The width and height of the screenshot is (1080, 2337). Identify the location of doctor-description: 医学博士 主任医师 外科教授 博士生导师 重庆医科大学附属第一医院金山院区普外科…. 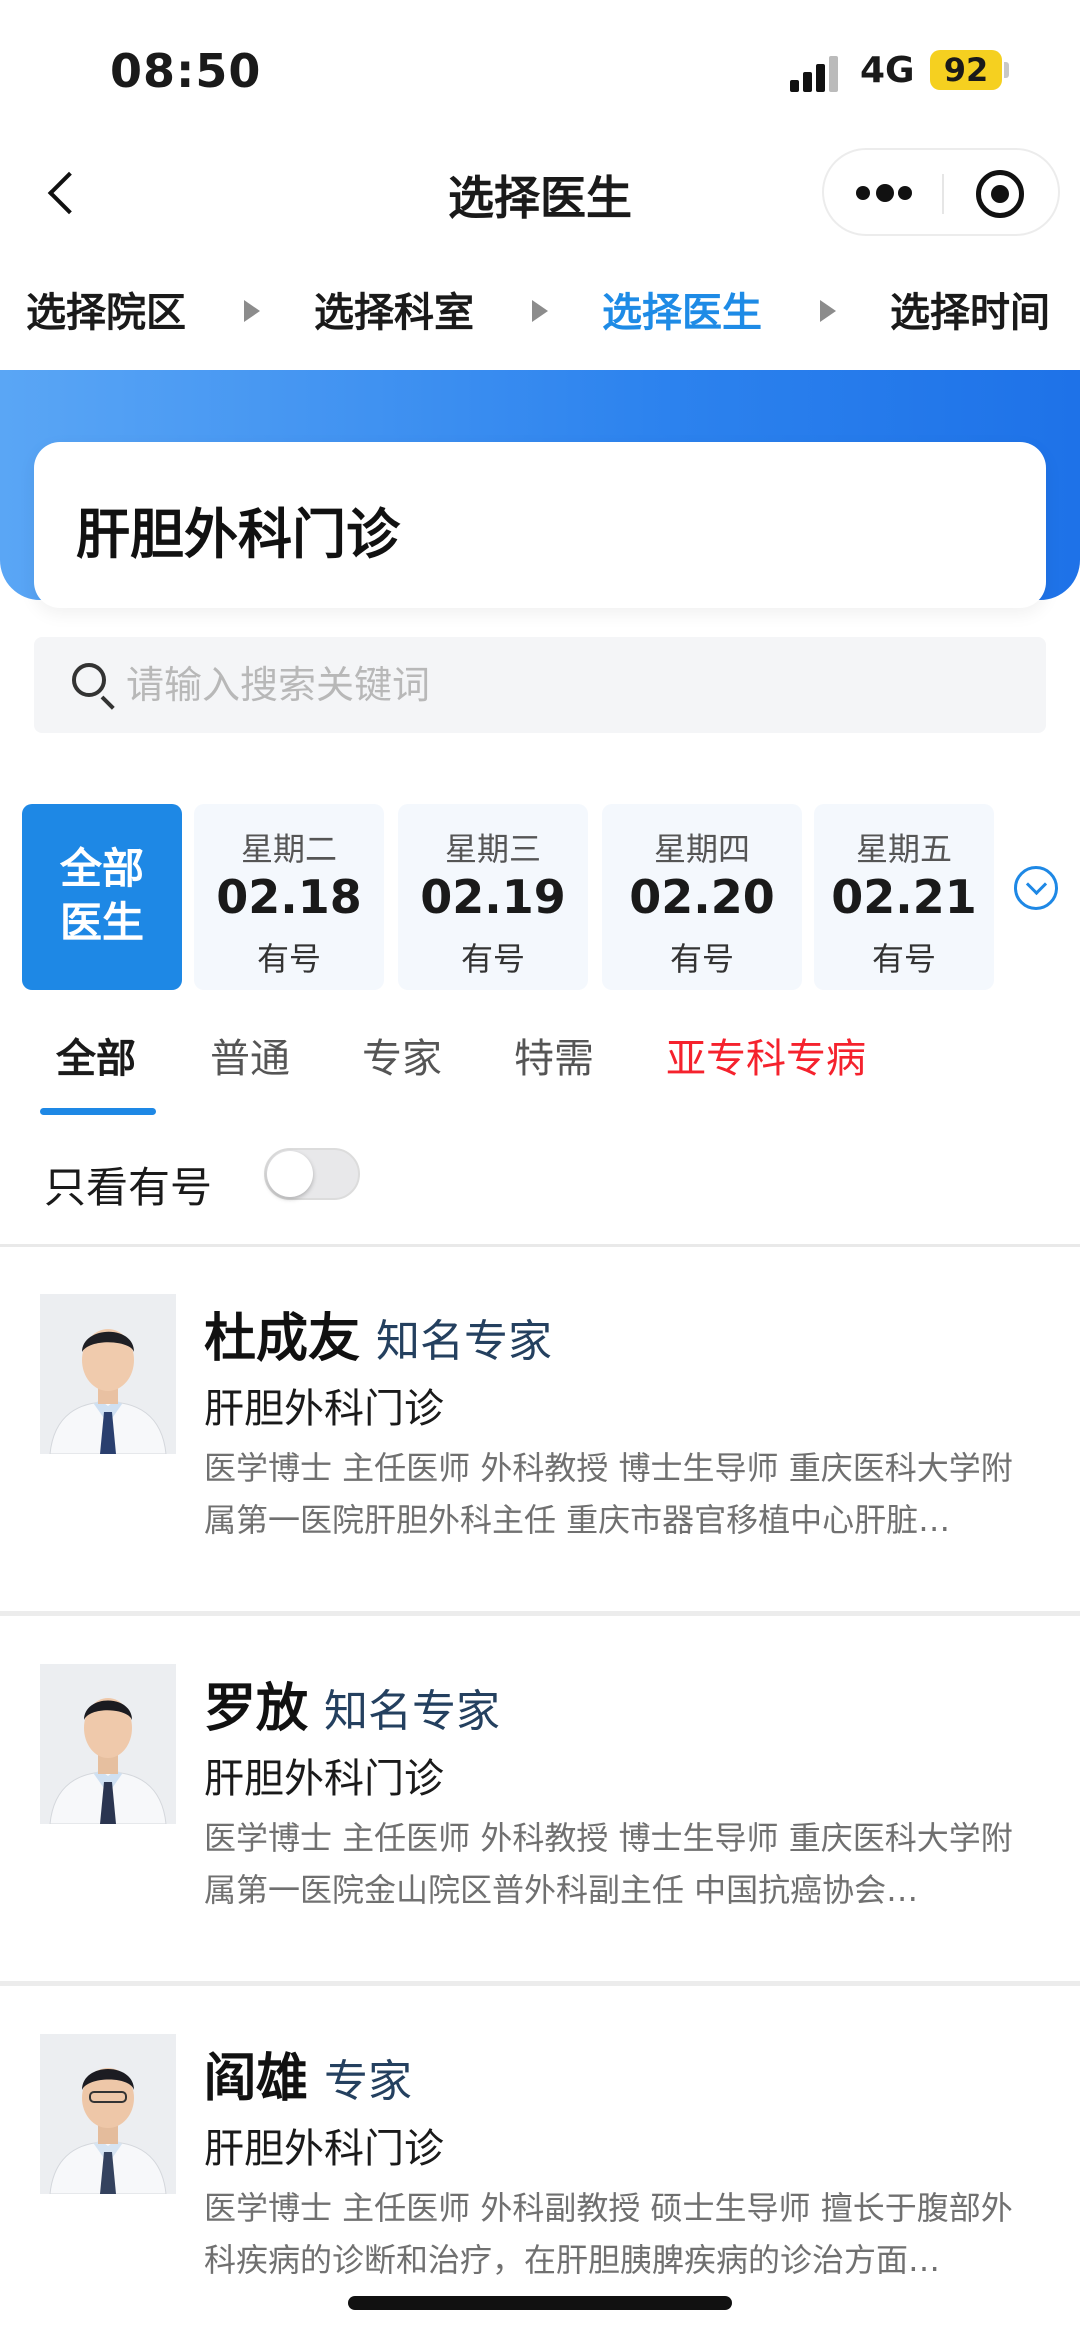
(608, 1864).